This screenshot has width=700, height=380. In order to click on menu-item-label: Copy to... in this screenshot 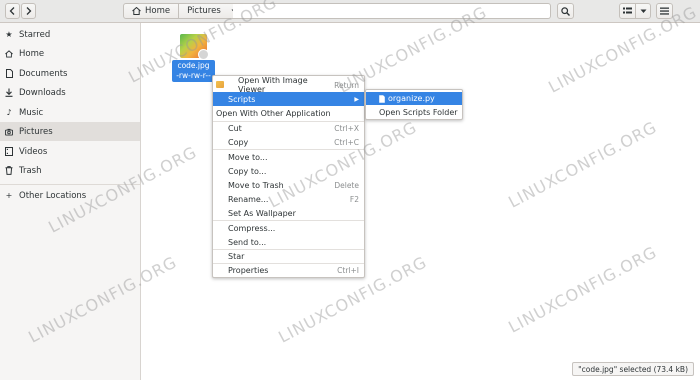, I will do `click(247, 171)`.